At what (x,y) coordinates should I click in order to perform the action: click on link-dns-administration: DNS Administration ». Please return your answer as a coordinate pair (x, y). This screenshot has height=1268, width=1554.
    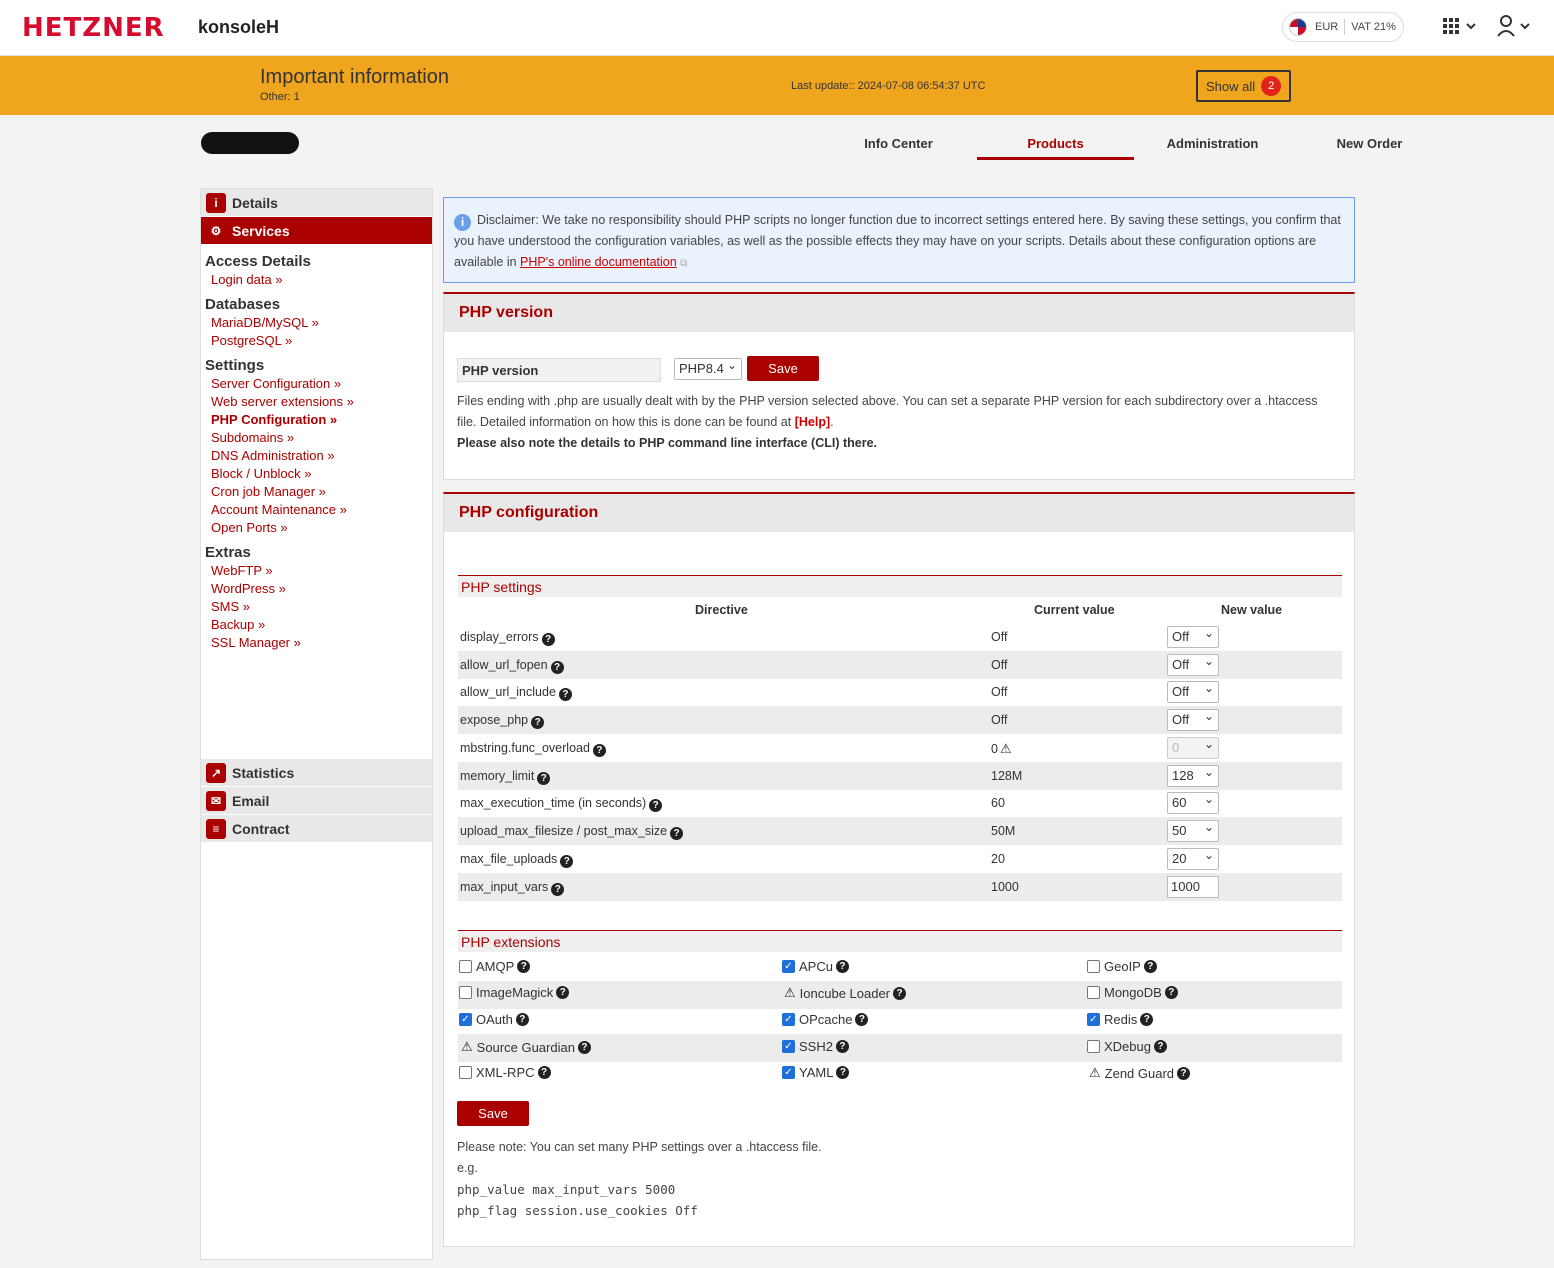
    Looking at the image, I should click on (316, 455).